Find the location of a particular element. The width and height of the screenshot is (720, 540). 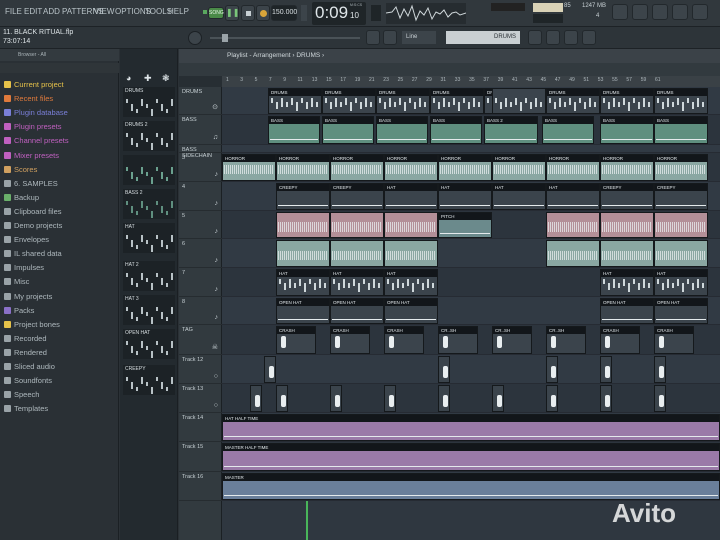

arrangement-clip: MASTER is located at coordinates (471, 486).